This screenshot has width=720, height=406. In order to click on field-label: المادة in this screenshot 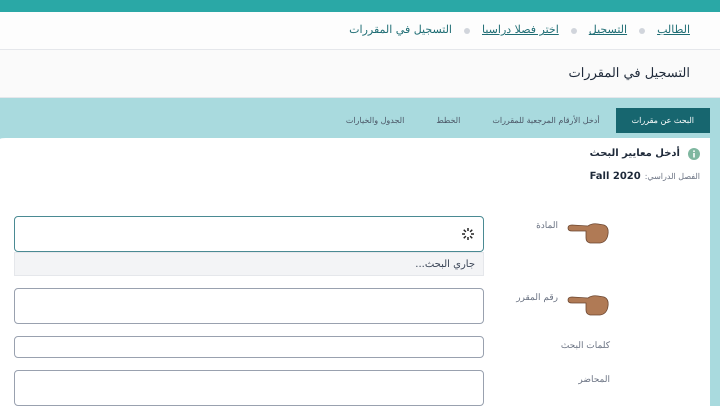, I will do `click(547, 226)`.